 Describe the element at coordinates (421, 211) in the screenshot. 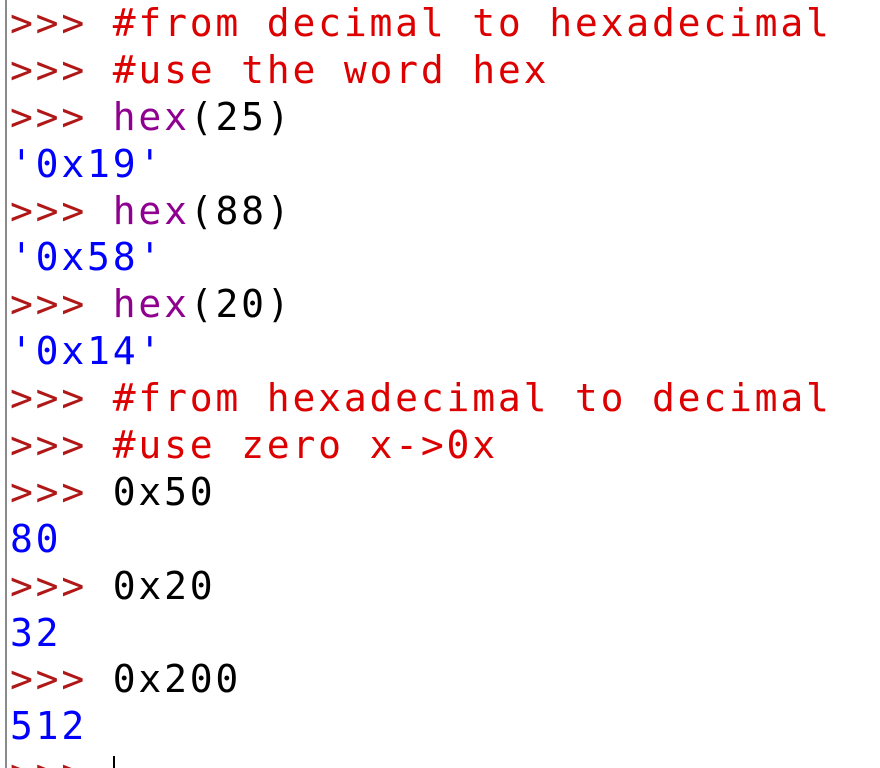

I see `shell-line: >>> hex(88)` at that location.